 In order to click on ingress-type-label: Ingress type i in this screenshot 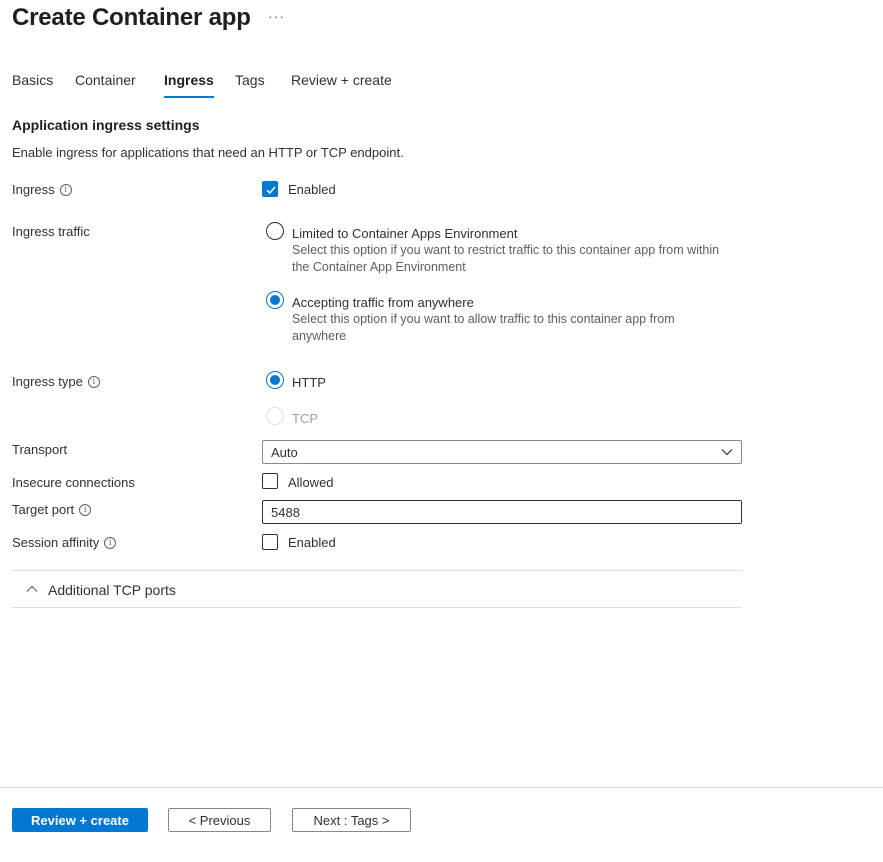, I will do `click(56, 381)`.